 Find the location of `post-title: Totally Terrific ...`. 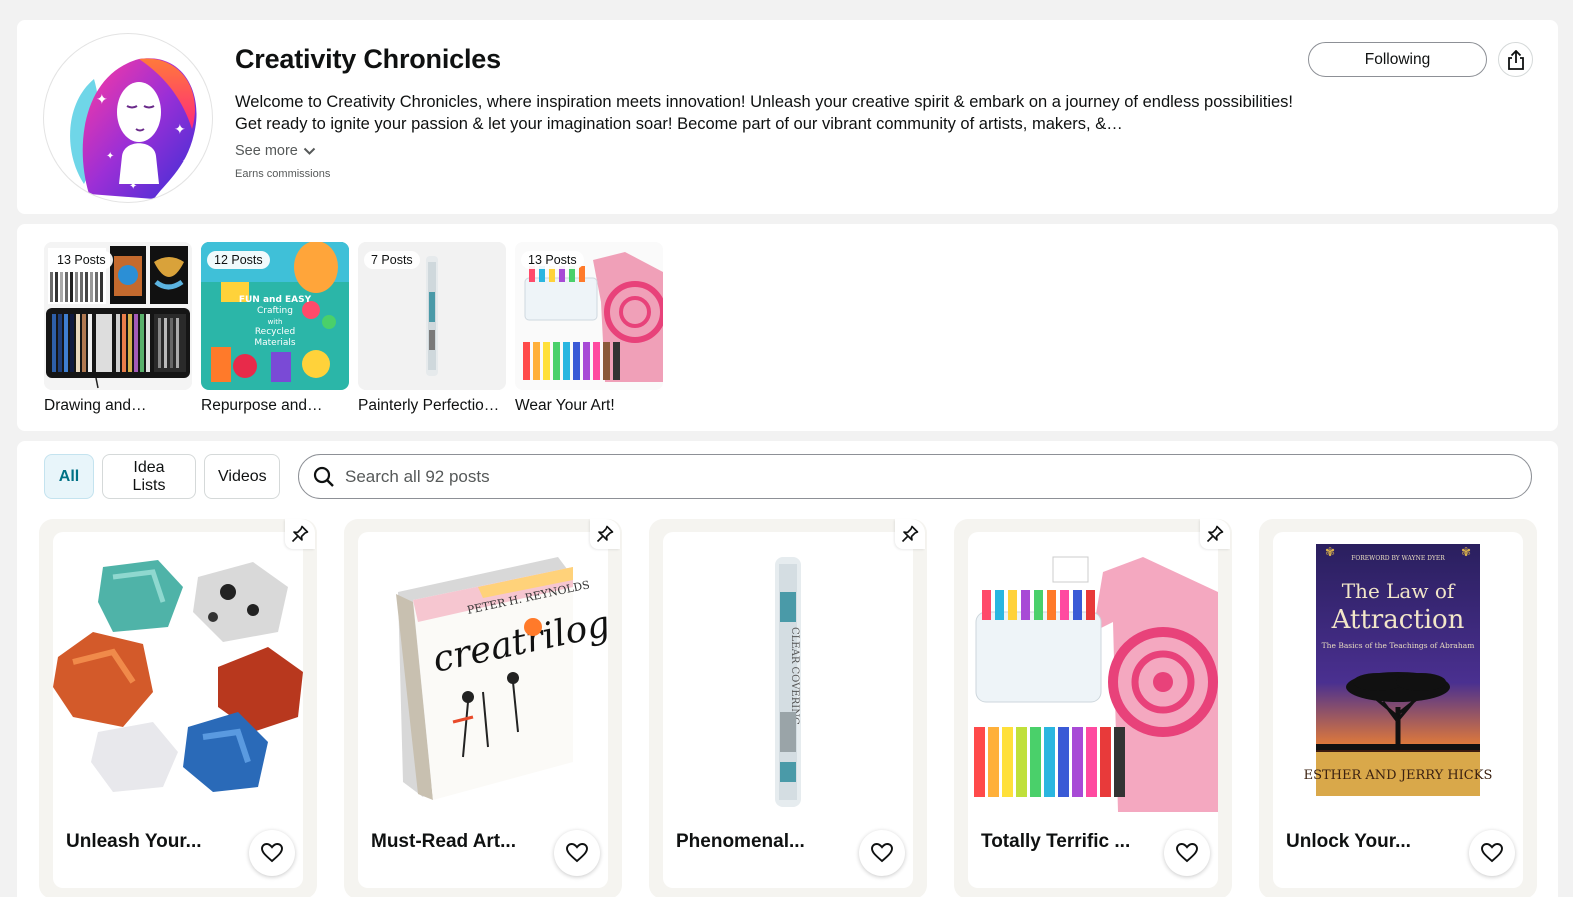

post-title: Totally Terrific ... is located at coordinates (1056, 841).